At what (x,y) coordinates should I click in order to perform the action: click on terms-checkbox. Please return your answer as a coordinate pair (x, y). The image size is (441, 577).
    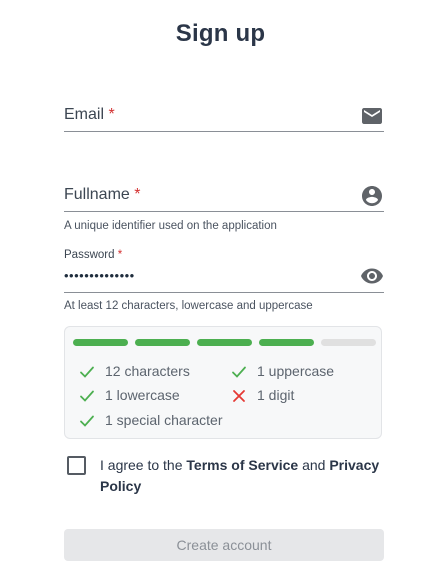
    Looking at the image, I should click on (76, 465).